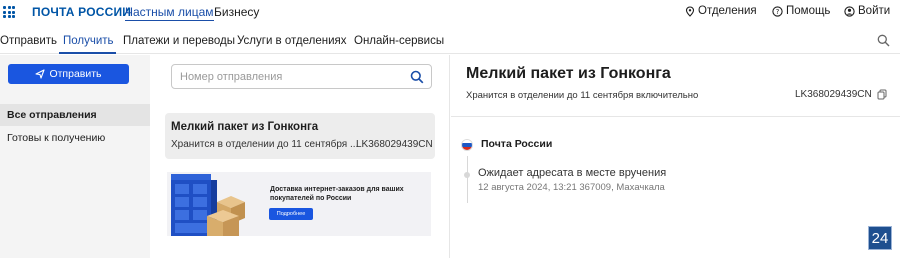  What do you see at coordinates (88, 41) in the screenshot?
I see `tab-receive: Получить` at bounding box center [88, 41].